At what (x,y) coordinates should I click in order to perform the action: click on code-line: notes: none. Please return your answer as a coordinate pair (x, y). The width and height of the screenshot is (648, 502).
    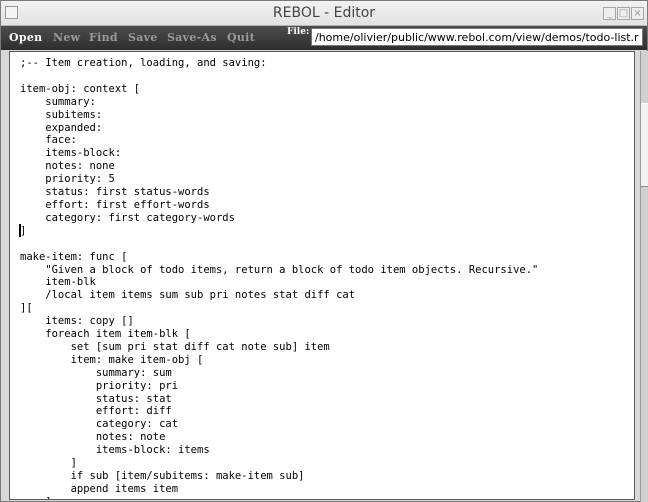
    Looking at the image, I should click on (67, 166).